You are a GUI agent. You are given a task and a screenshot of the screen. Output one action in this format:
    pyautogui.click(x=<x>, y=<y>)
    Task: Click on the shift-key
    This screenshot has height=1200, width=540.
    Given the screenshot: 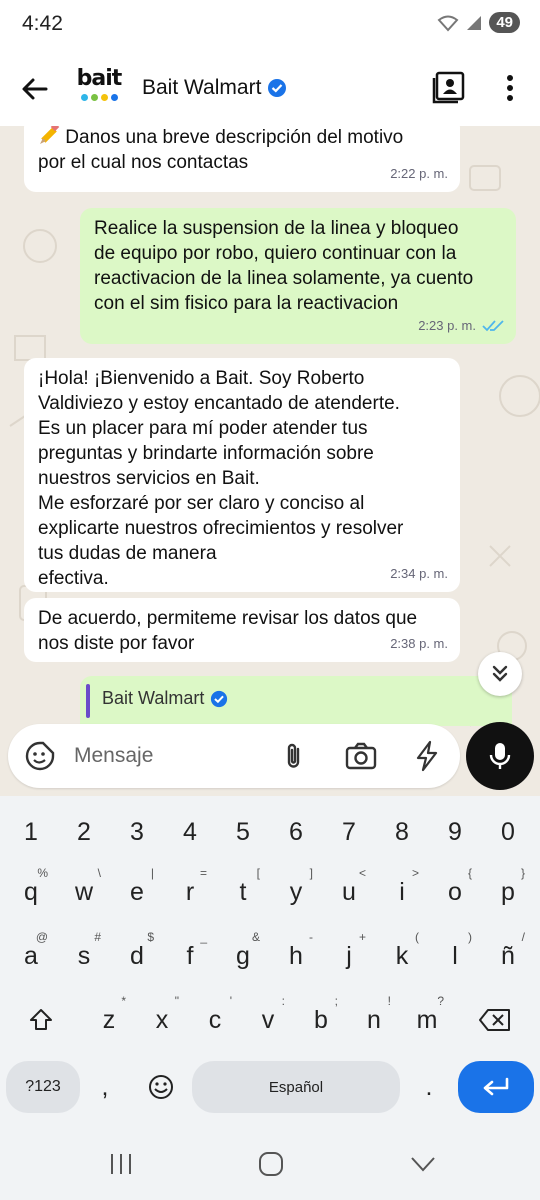 What is the action you would take?
    pyautogui.click(x=41, y=1020)
    